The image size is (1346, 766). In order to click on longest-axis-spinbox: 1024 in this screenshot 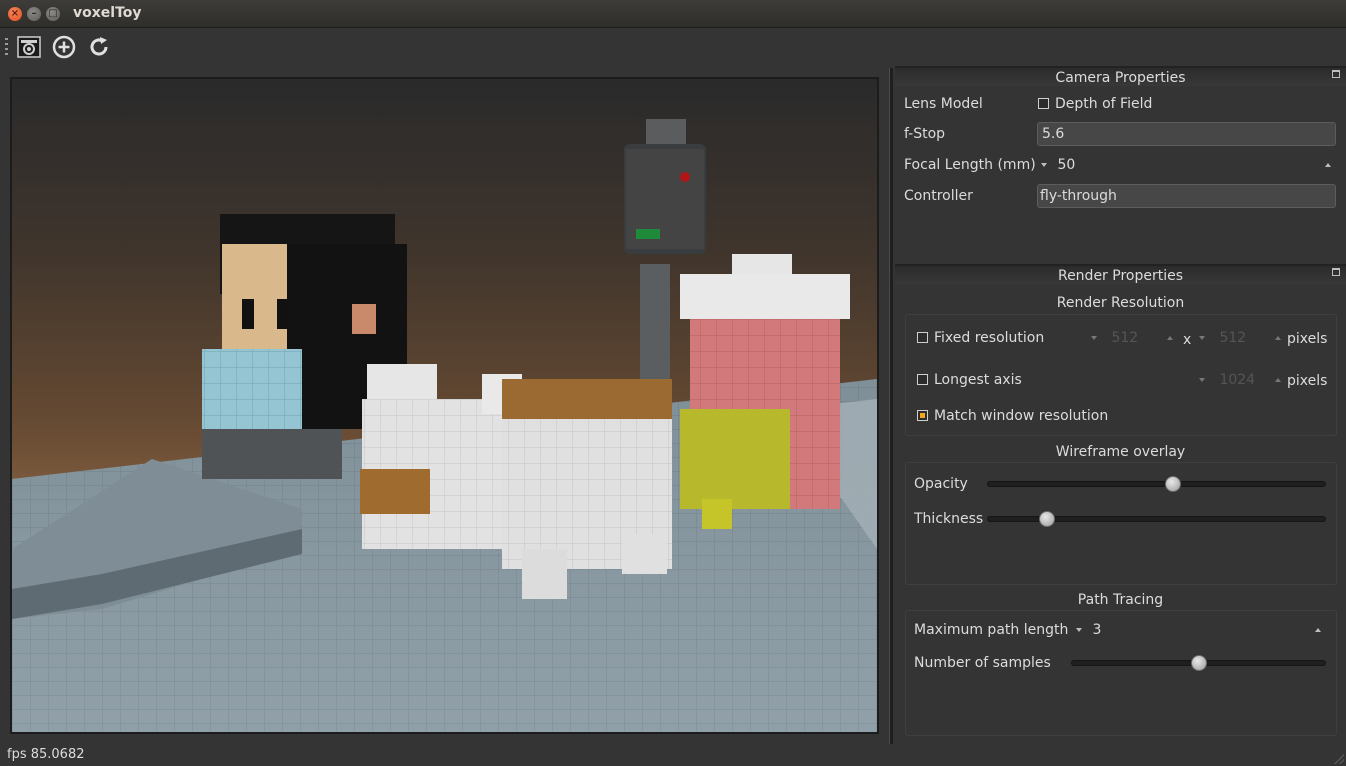, I will do `click(1240, 380)`.